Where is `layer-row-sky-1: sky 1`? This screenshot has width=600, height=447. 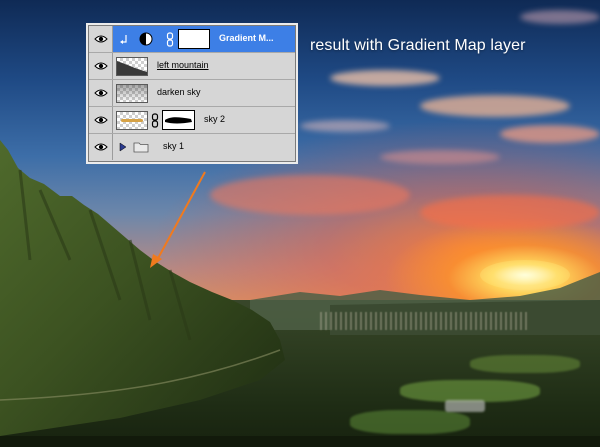
layer-row-sky-1: sky 1 is located at coordinates (192, 147).